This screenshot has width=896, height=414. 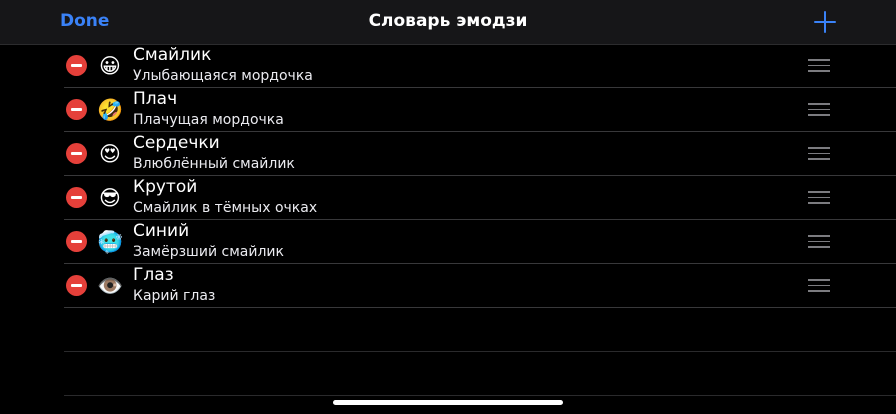 I want to click on item-title: Сердечки, so click(x=176, y=143).